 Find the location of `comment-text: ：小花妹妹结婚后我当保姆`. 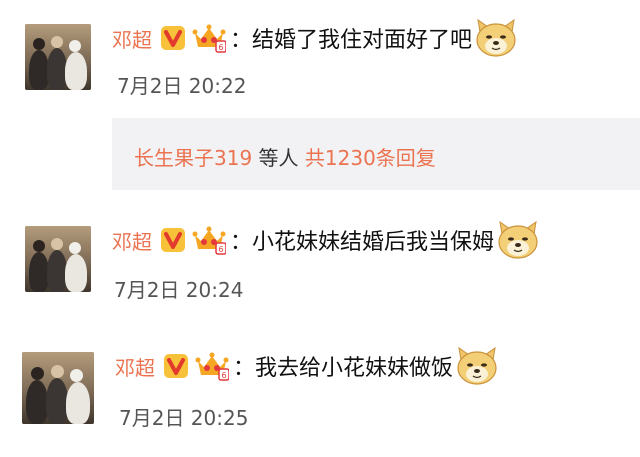

comment-text: ：小花妹妹结婚后我当保姆 is located at coordinates (362, 242).